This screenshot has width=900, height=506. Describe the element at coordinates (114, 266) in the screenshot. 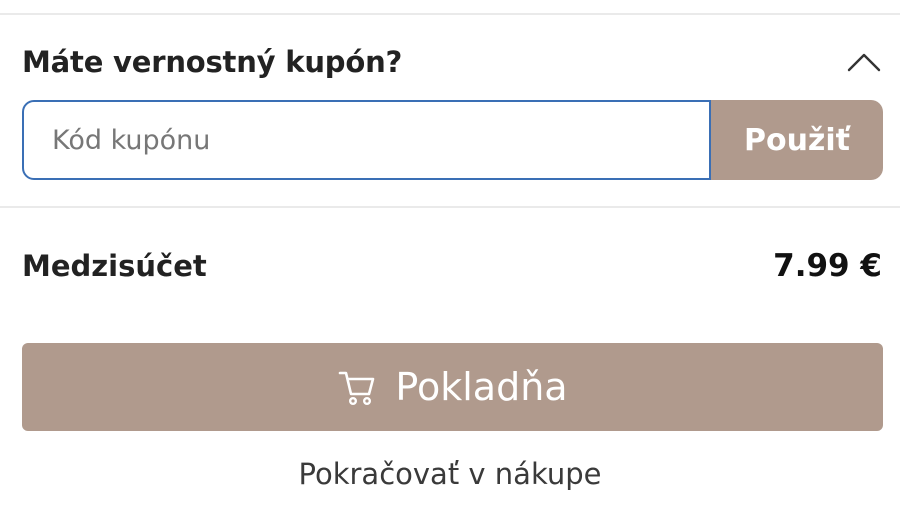

I see `subtotal-label: Medzisúčet` at that location.